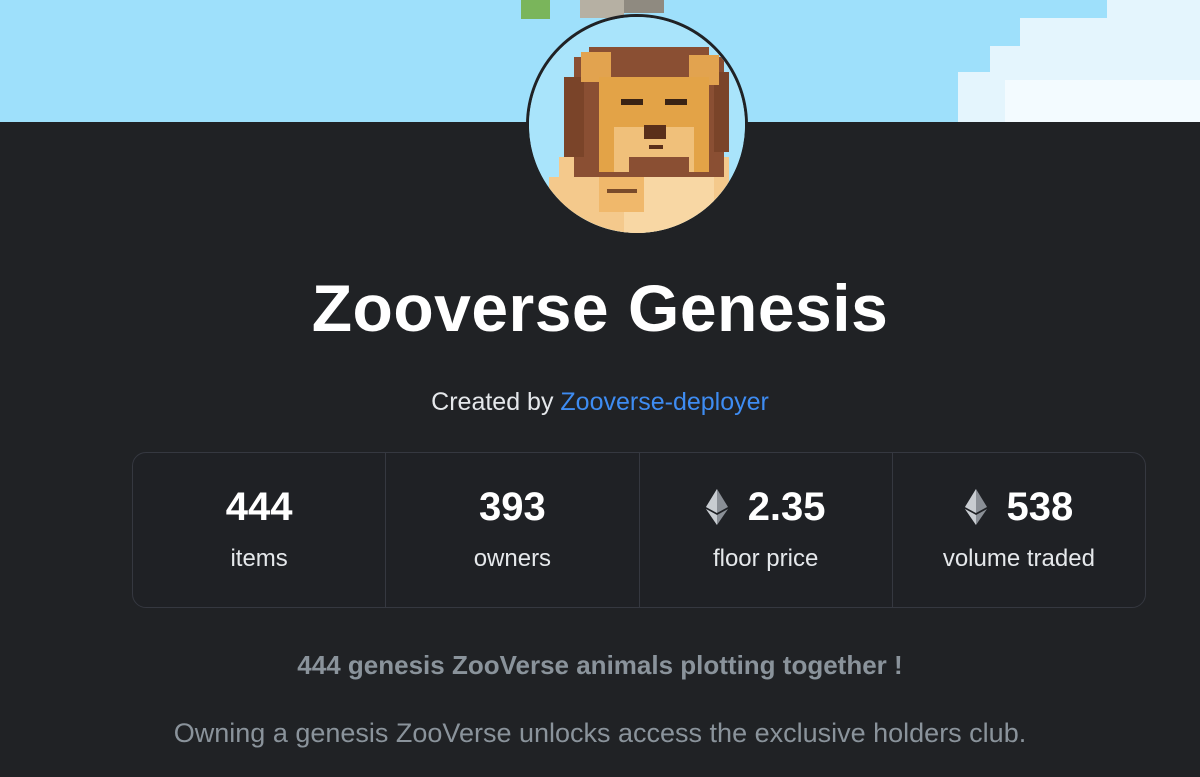 This screenshot has width=1200, height=777. What do you see at coordinates (1040, 506) in the screenshot?
I see `stat-value: 538` at bounding box center [1040, 506].